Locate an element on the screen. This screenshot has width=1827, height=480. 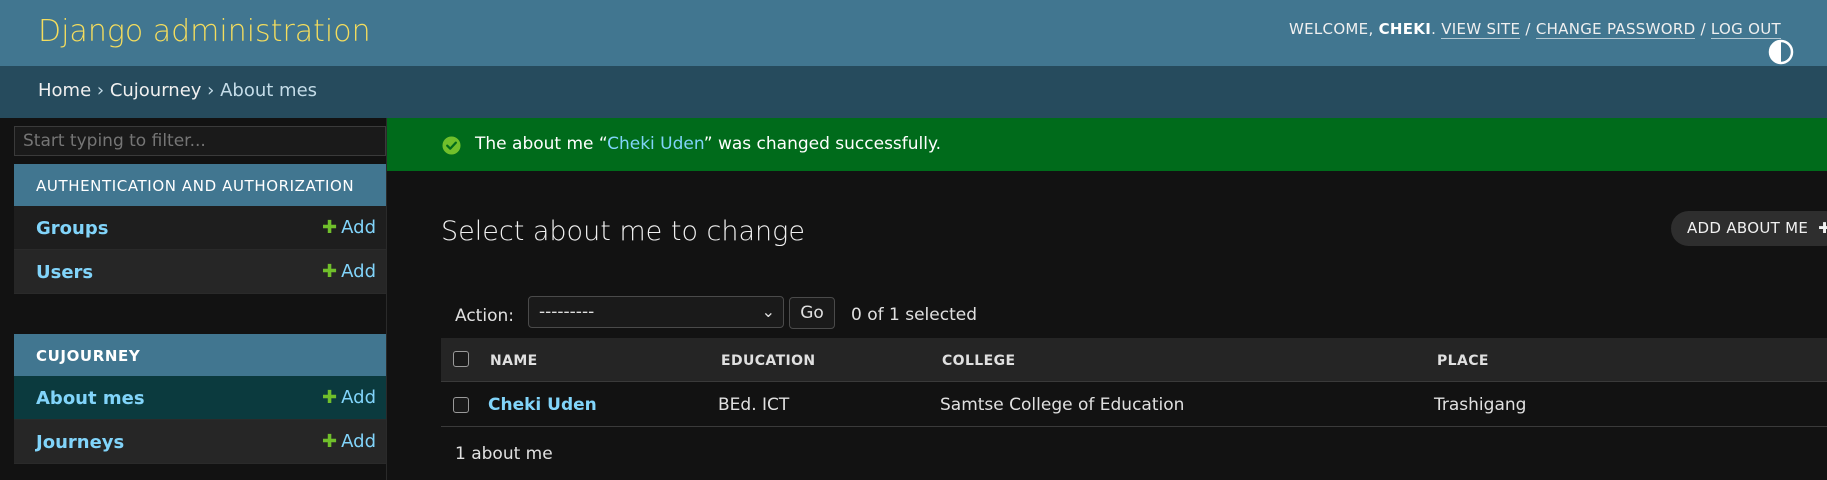
add-users-link: ✚ Add is located at coordinates (349, 271).